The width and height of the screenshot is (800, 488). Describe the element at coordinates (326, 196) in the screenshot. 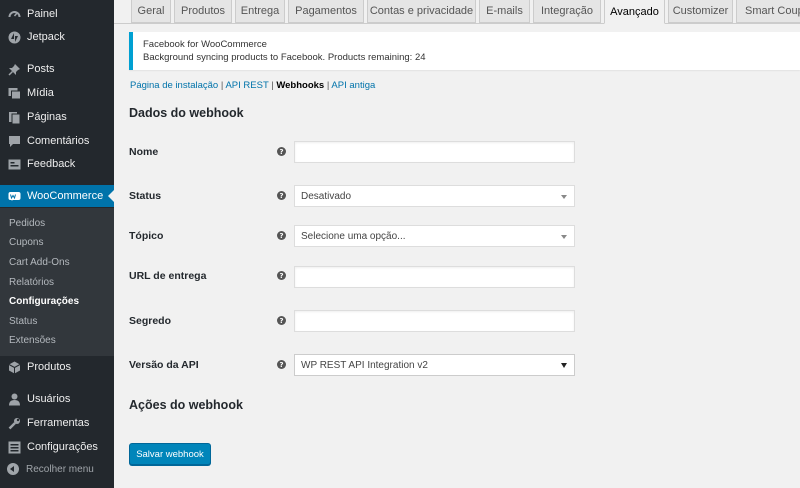

I see `status-select-value: Desativado` at that location.